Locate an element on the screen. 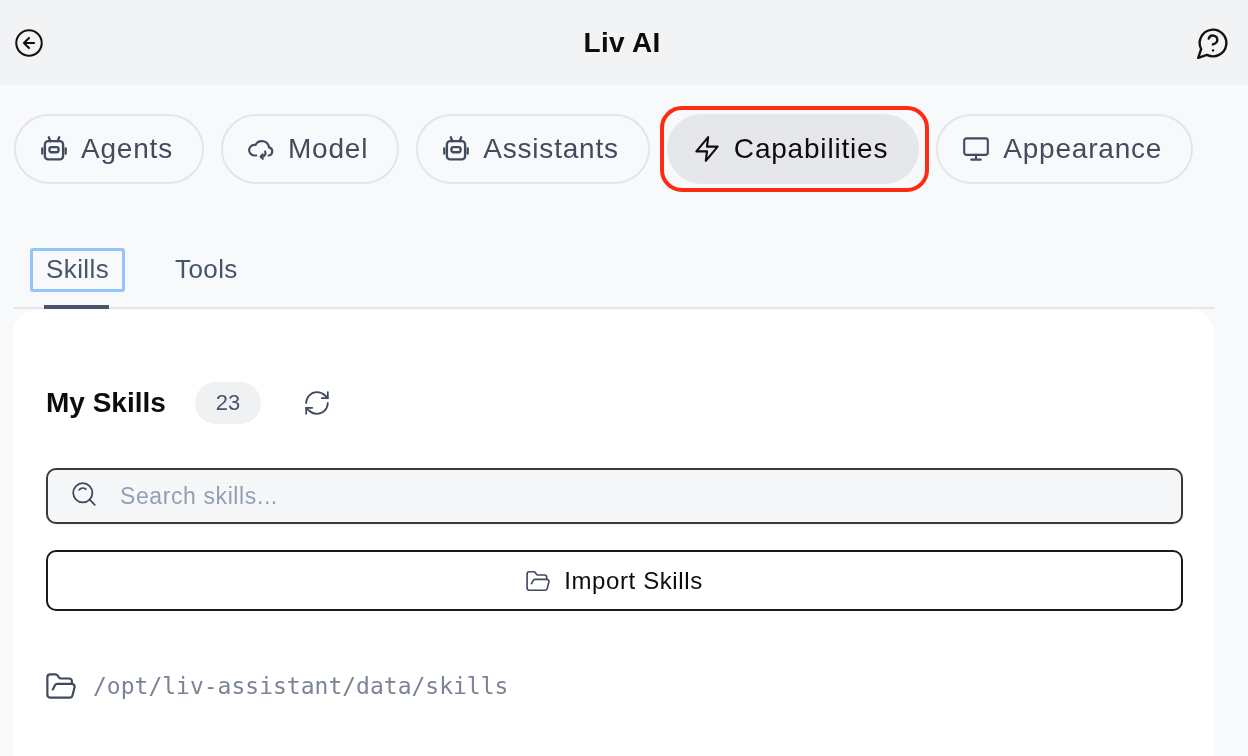 The image size is (1248, 756). import-skills-button: Import Skills is located at coordinates (614, 580).